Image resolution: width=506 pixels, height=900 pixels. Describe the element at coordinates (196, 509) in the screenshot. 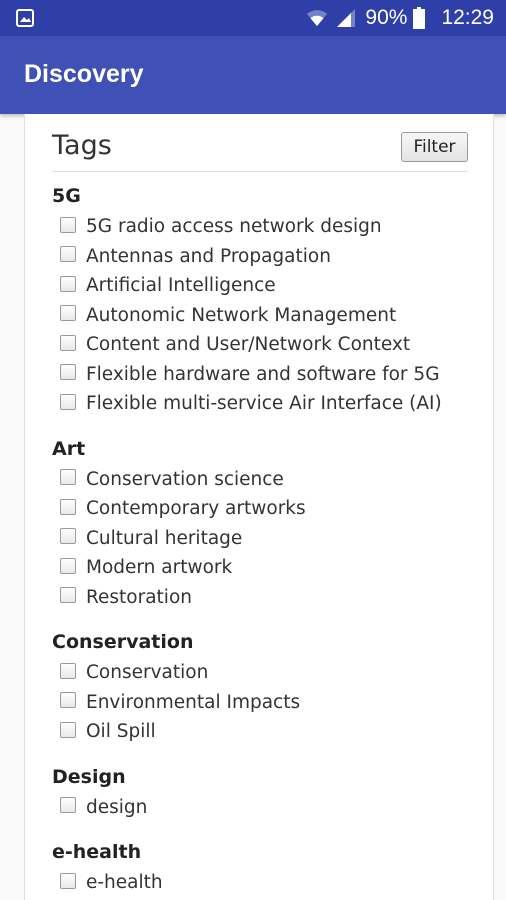

I see `tag-label: Contemporary artworks` at that location.